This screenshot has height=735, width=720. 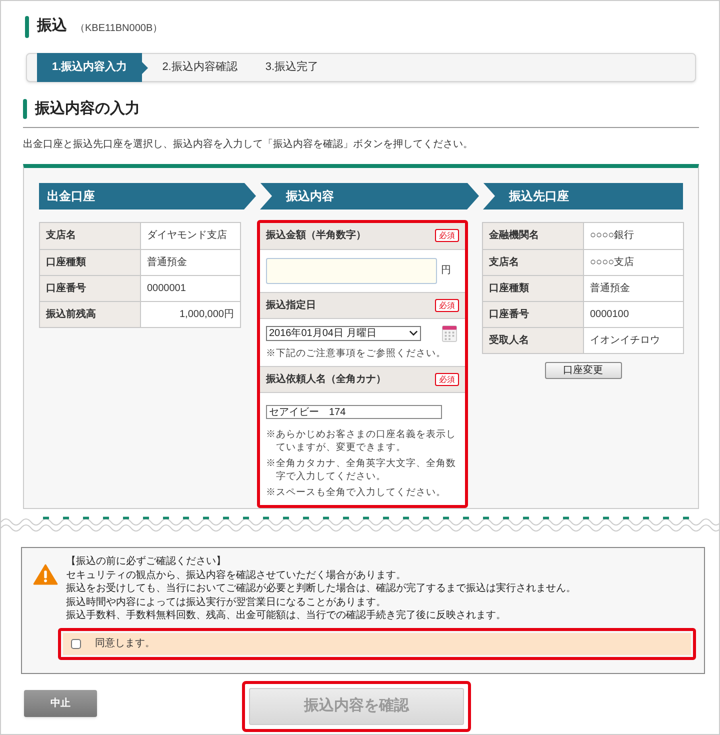 What do you see at coordinates (236, 575) in the screenshot?
I see `notice-text: セキュリティの観点から、振込内容を確認させていただく場合があります。` at bounding box center [236, 575].